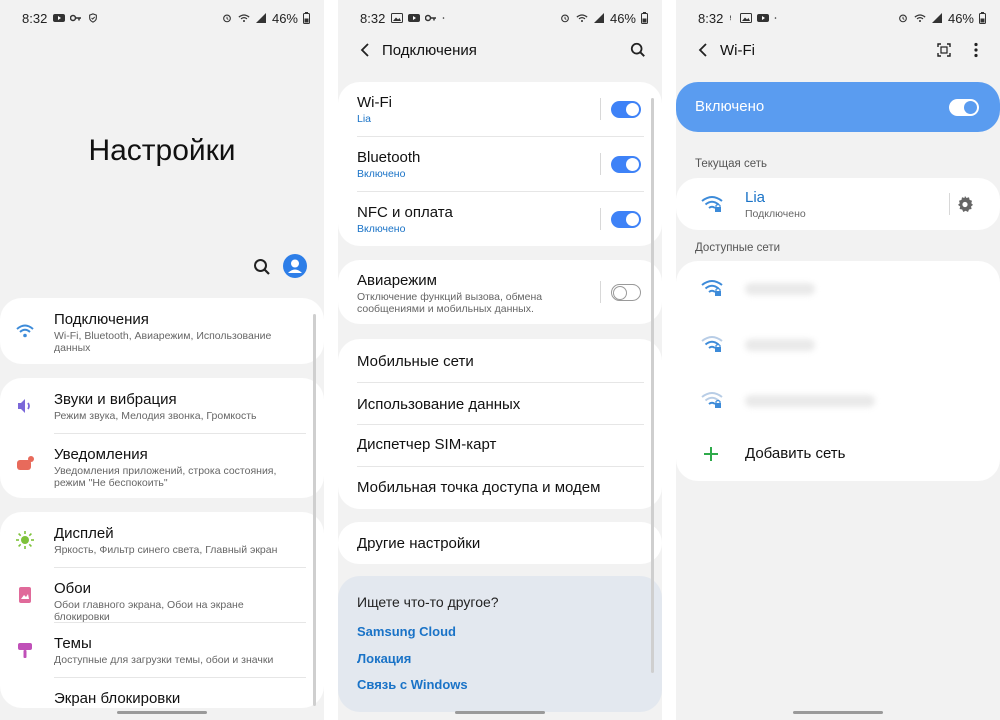 This screenshot has width=1000, height=720. I want to click on settings-item-label: Уведомления, so click(101, 454).